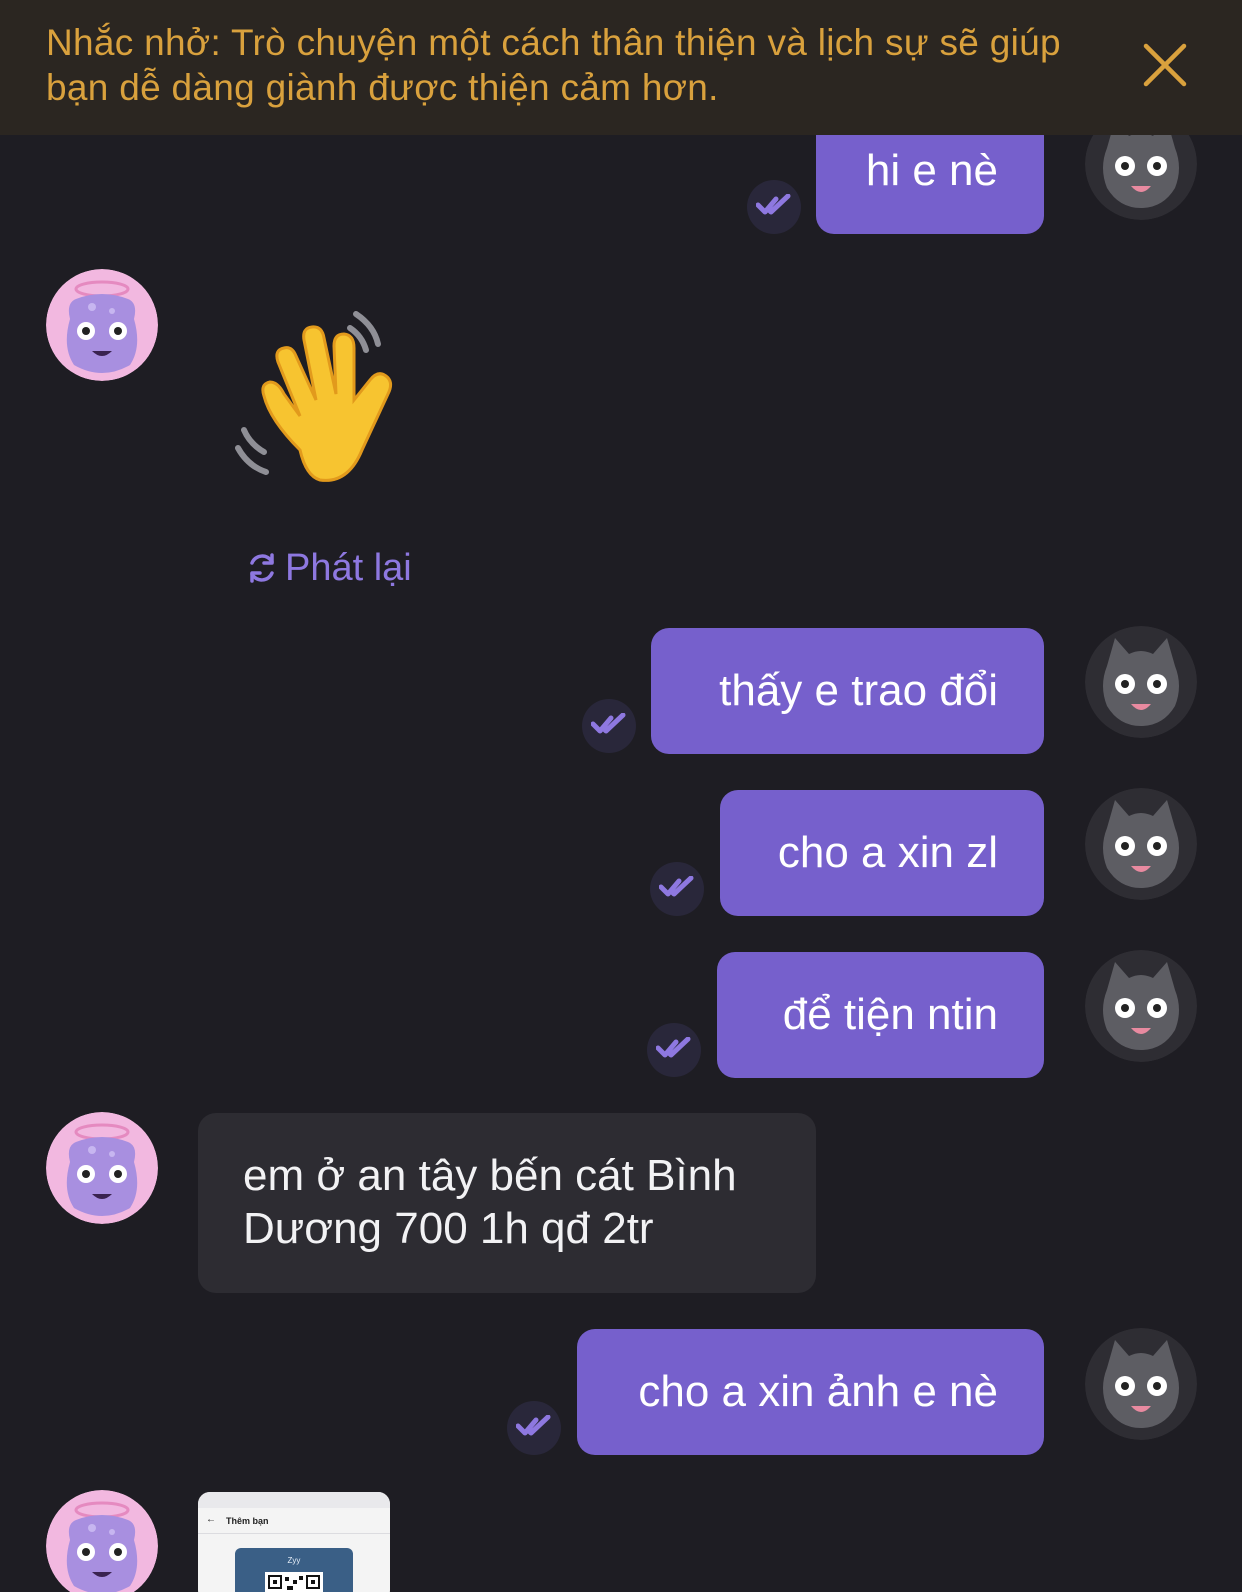  I want to click on message-bubble-outgoing: cho a xin zl, so click(882, 853).